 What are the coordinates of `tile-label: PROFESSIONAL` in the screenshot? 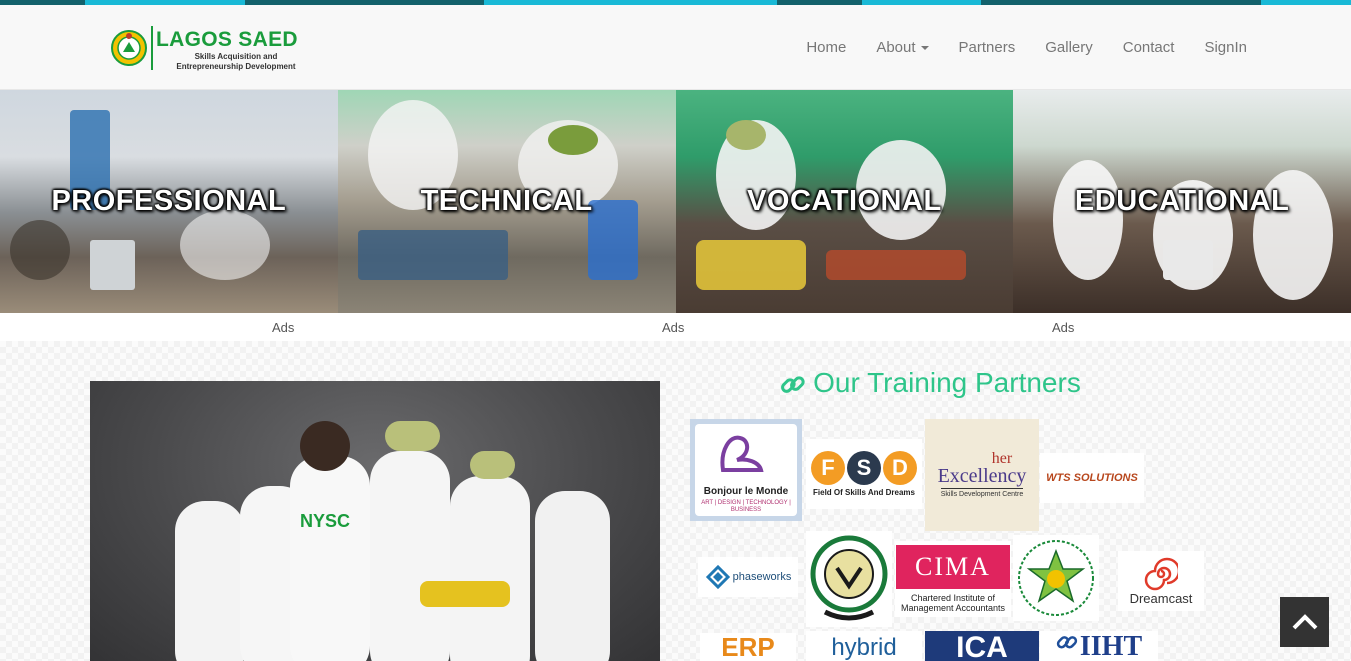 It's located at (169, 201).